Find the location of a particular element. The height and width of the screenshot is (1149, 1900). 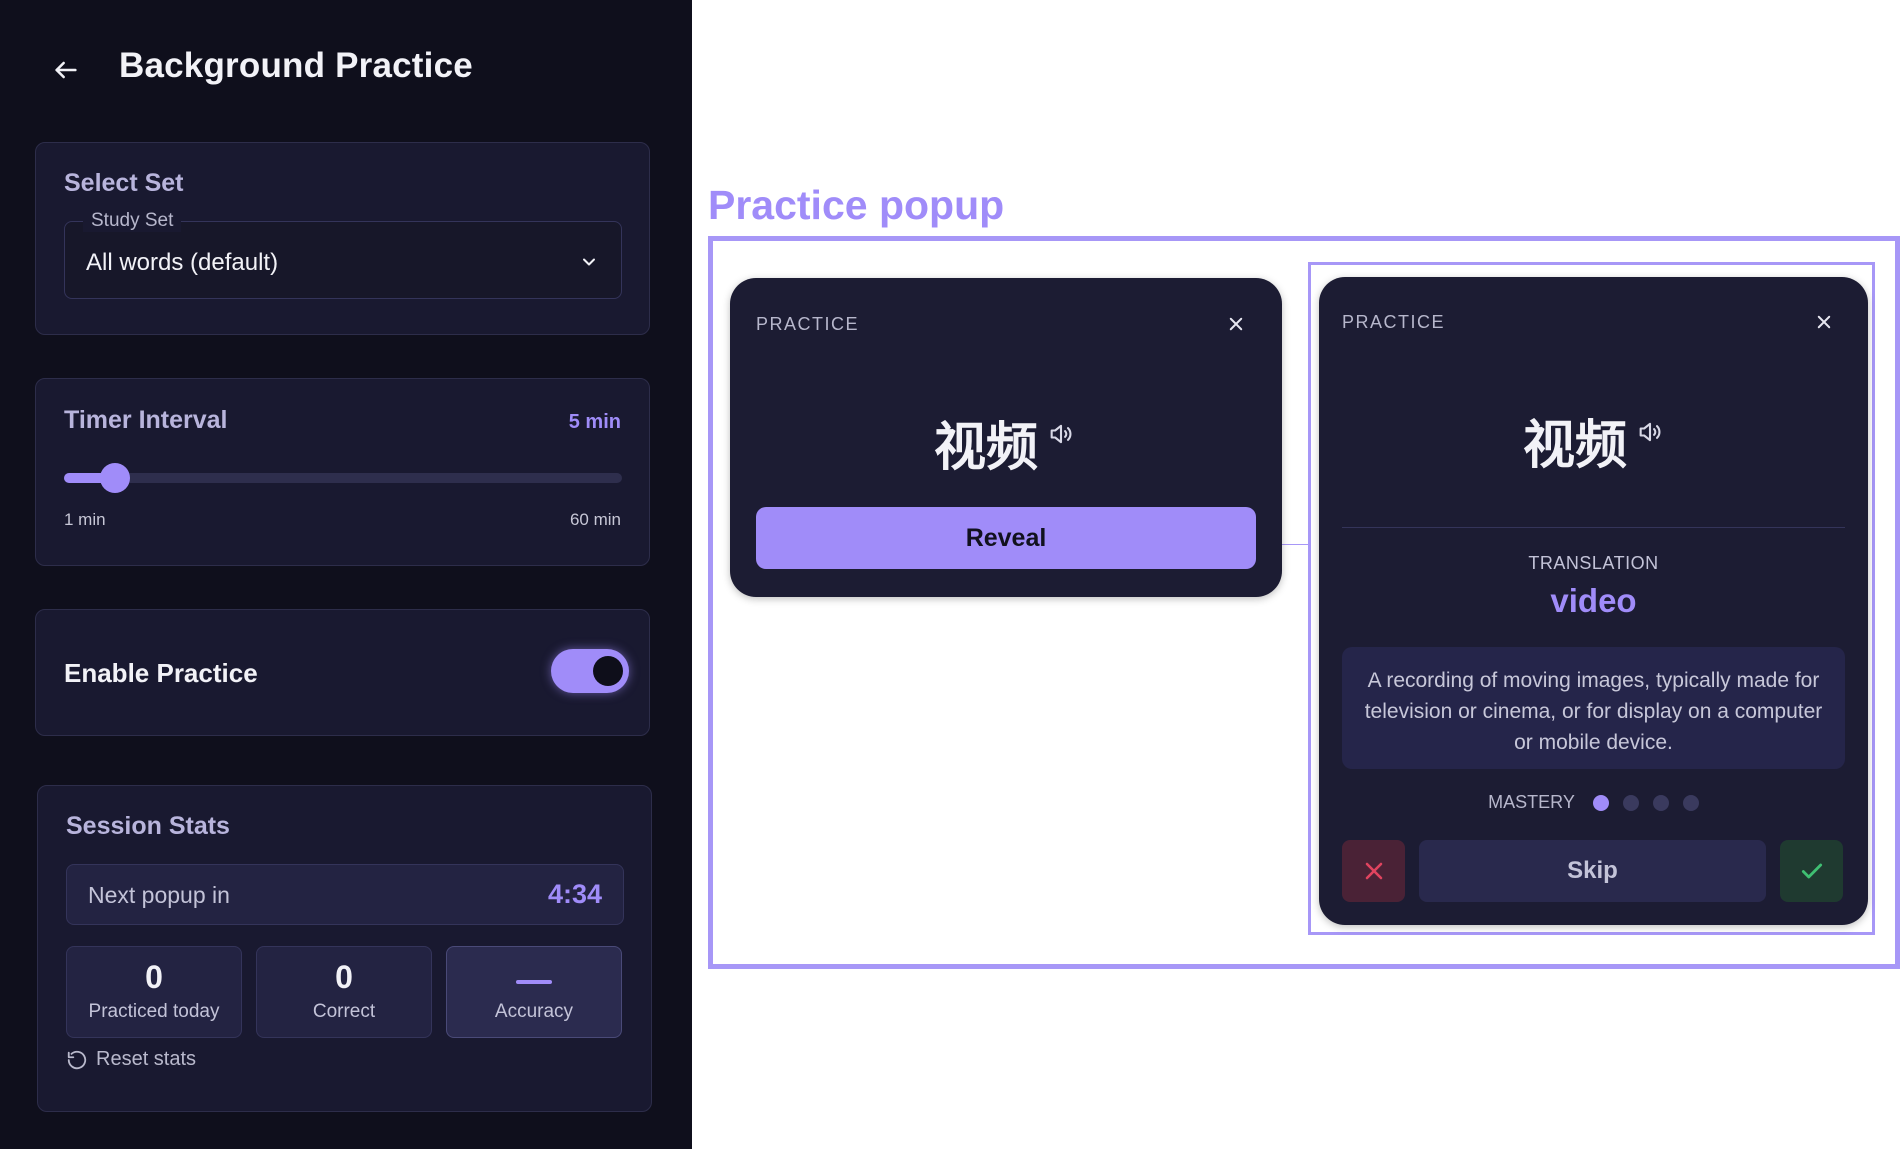

enable-practice-label: Enable Practice is located at coordinates (161, 673).